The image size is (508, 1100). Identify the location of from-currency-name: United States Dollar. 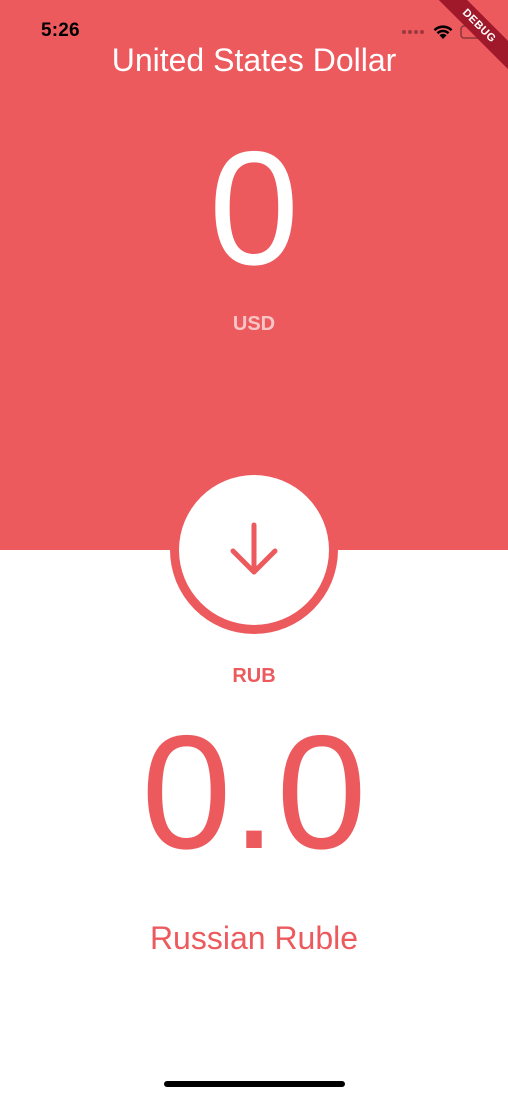
(254, 60).